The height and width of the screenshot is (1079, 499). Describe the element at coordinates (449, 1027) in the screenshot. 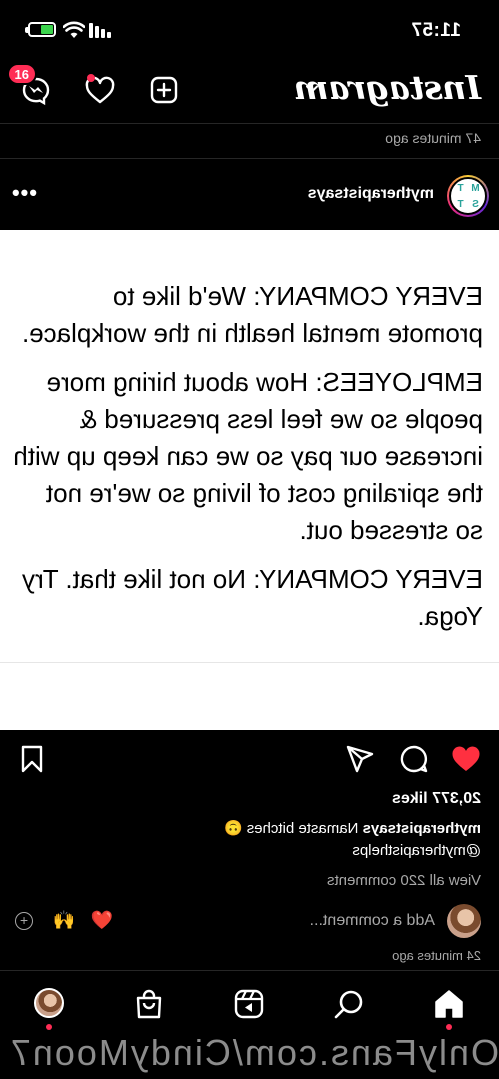

I see `home-active-dot` at that location.